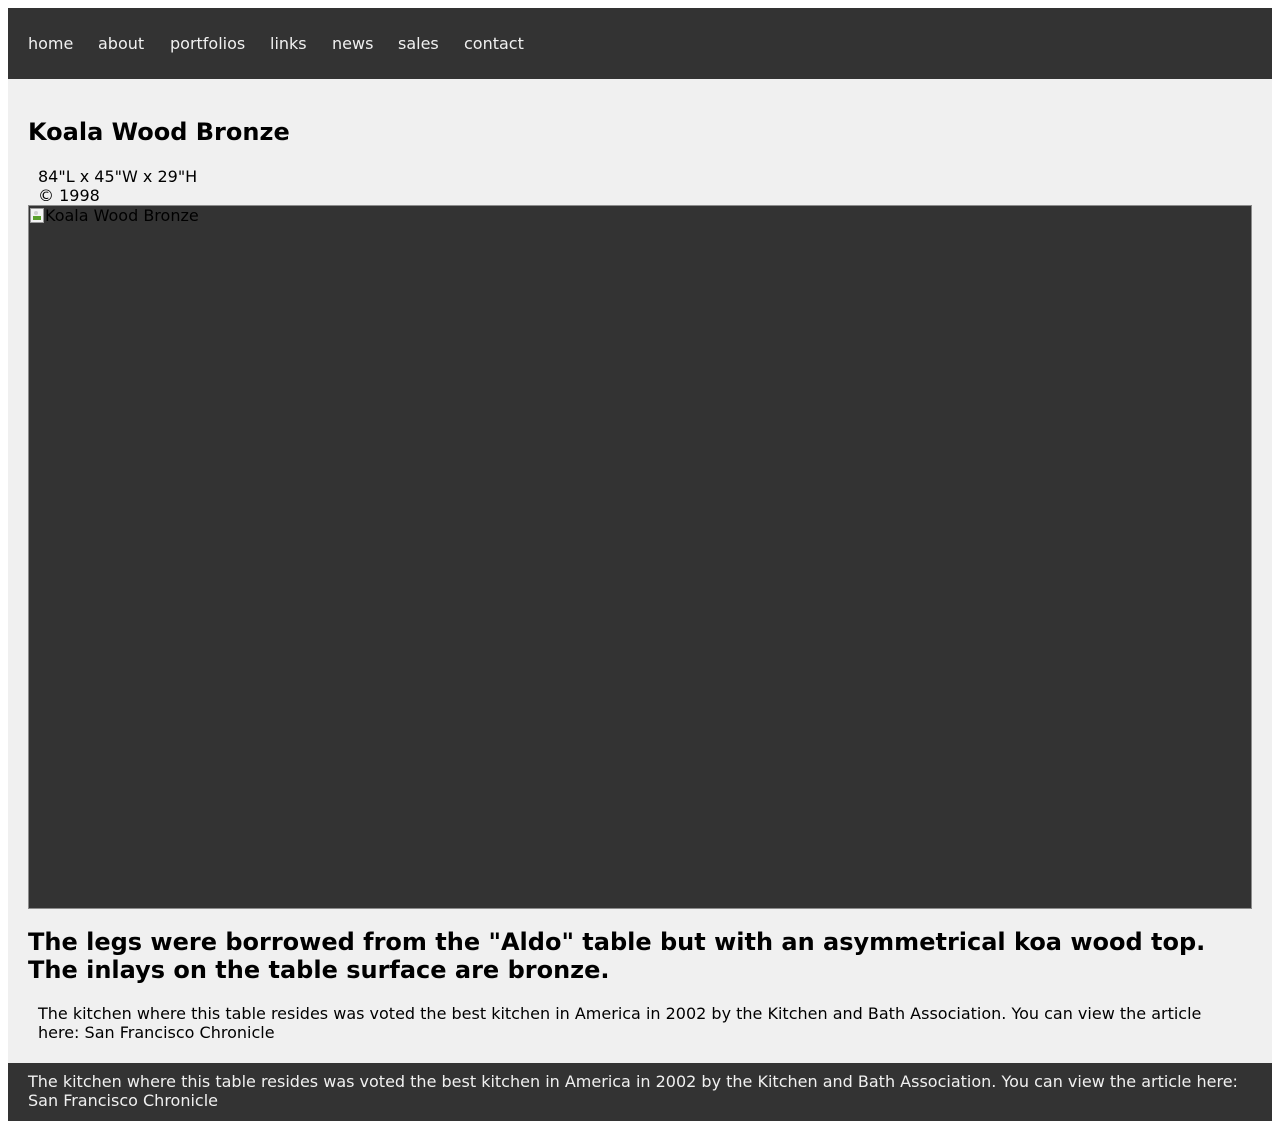 This screenshot has width=1280, height=1129. Describe the element at coordinates (50, 43) in the screenshot. I see `nav-home-link: home` at that location.